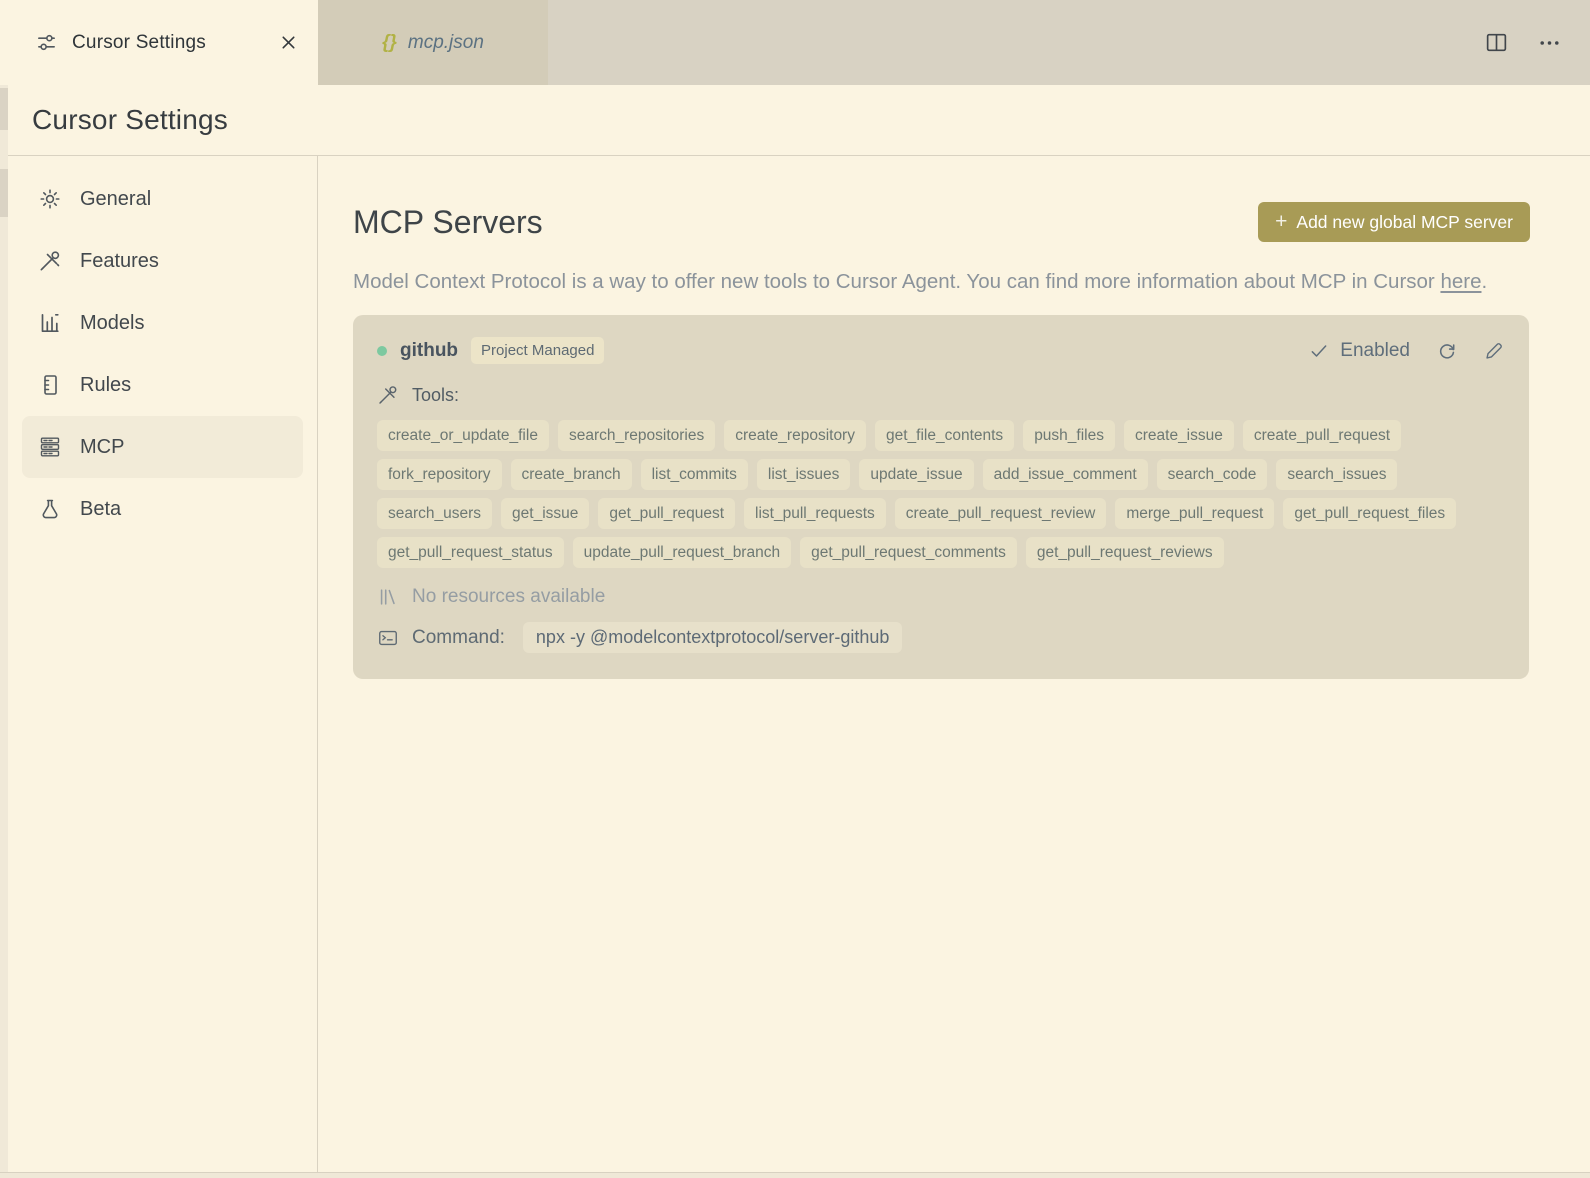 The width and height of the screenshot is (1590, 1178). I want to click on library-icon, so click(388, 597).